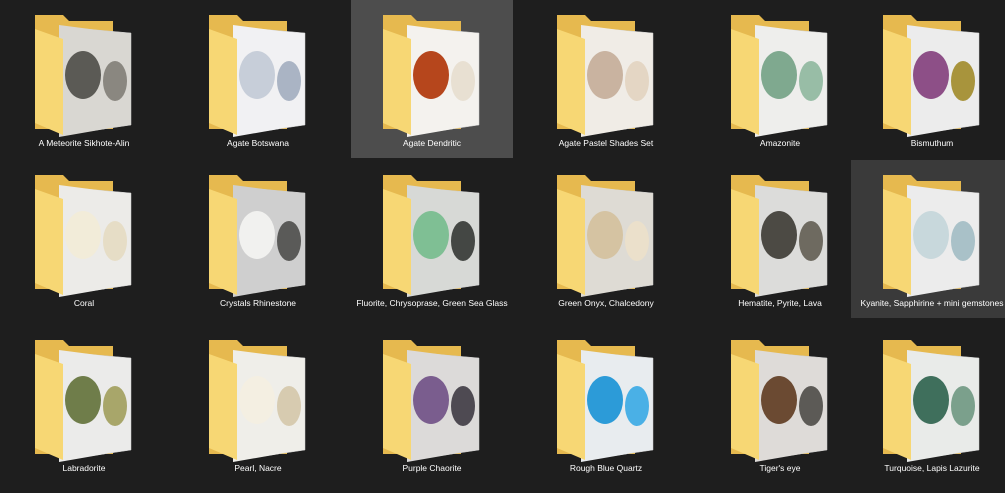 This screenshot has height=493, width=1005. I want to click on folder-label: Green Onyx, Chalcedony, so click(606, 303).